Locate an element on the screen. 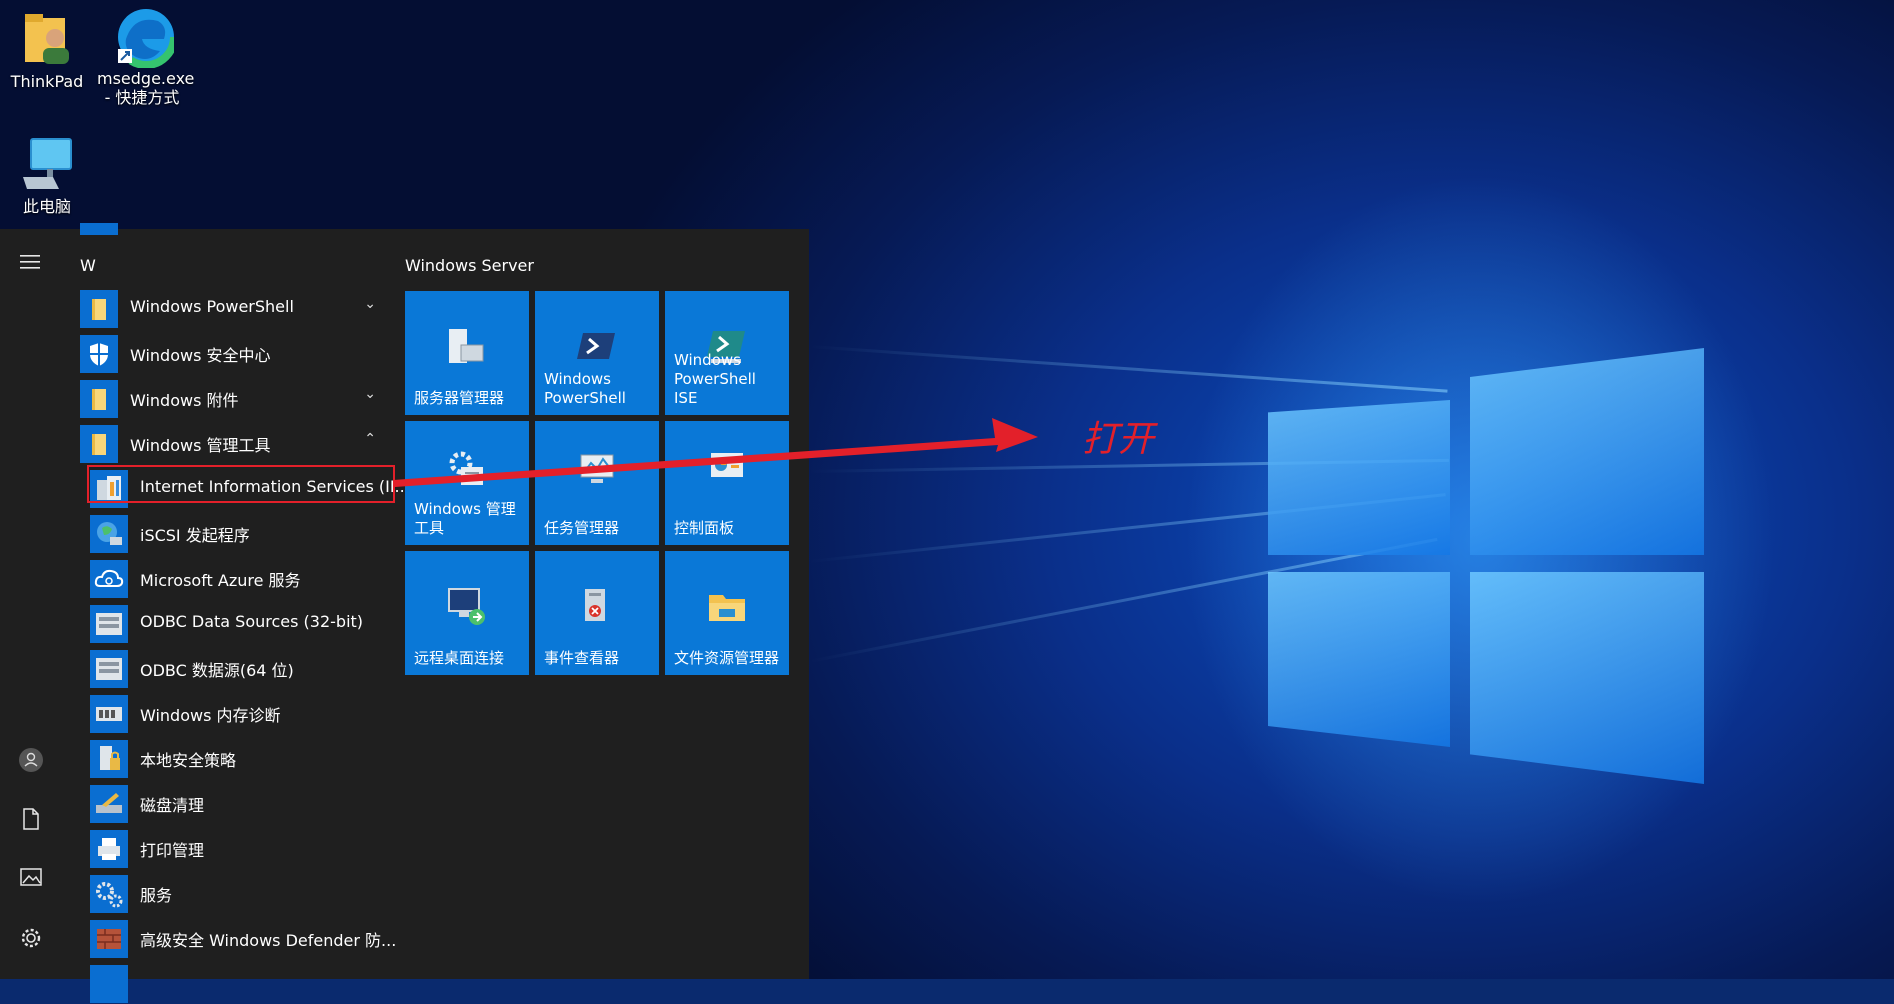  light-beam is located at coordinates (1128, 369).